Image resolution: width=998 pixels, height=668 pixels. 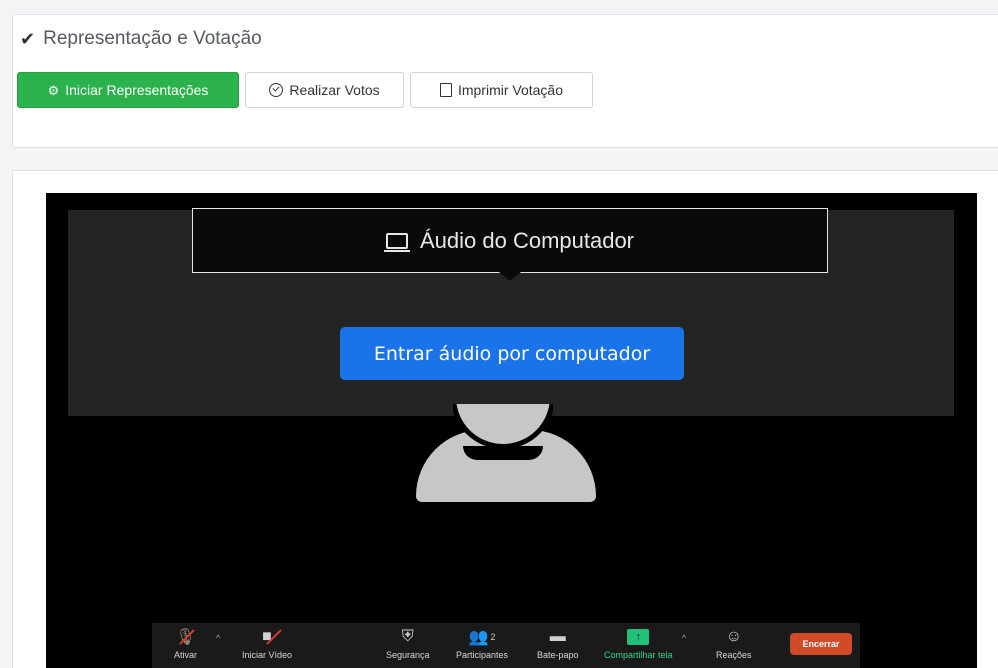 I want to click on chat-label: Bate-papo, so click(x=558, y=655).